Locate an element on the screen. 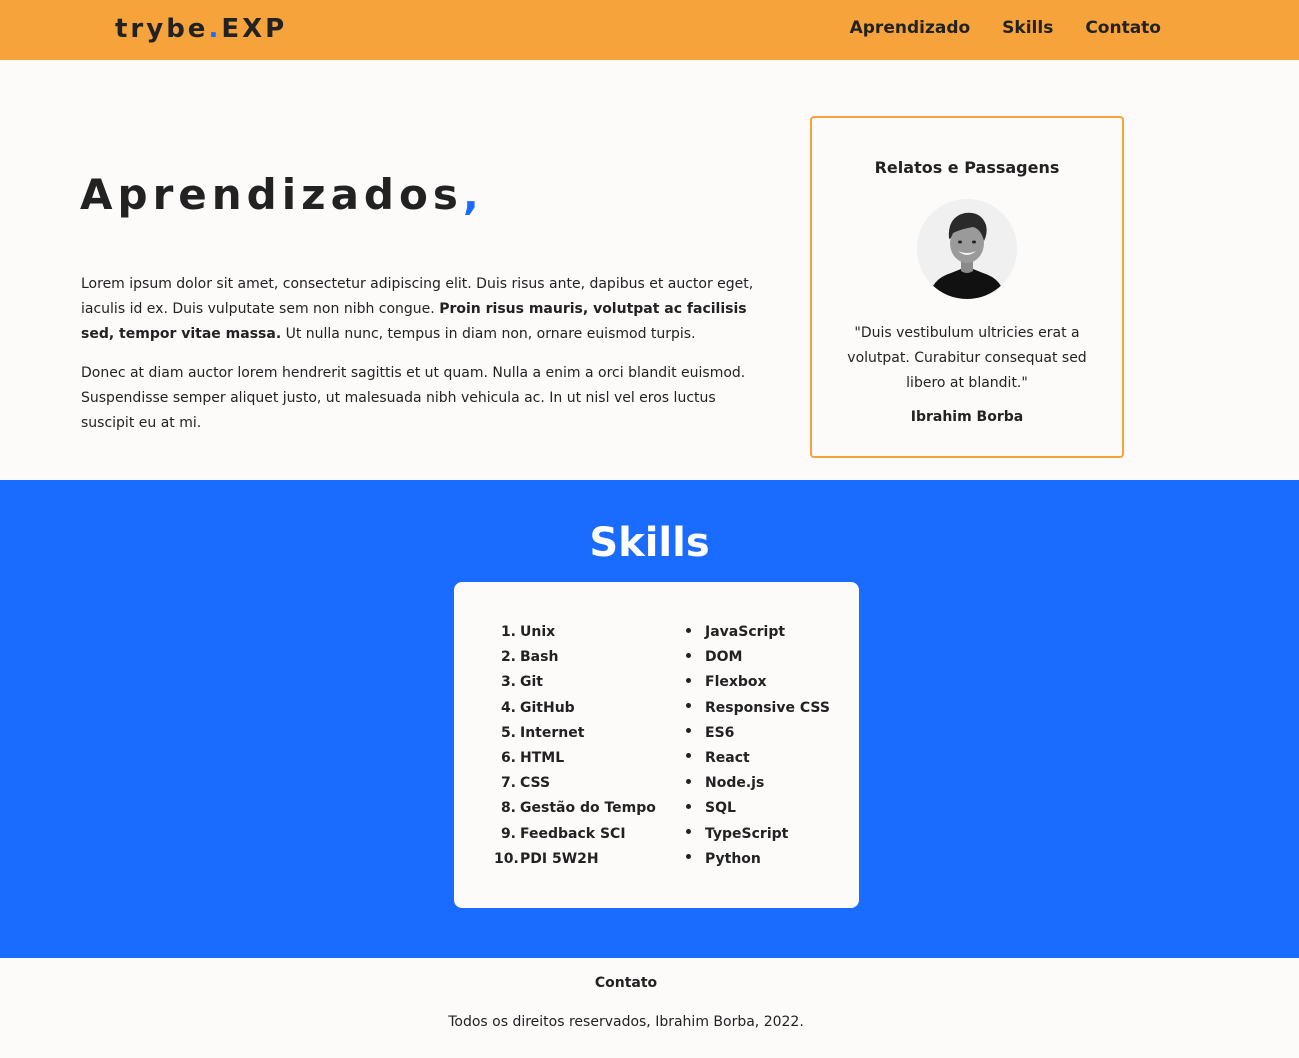  aprendizados-title: Aprendizados, is located at coordinates (282, 194).